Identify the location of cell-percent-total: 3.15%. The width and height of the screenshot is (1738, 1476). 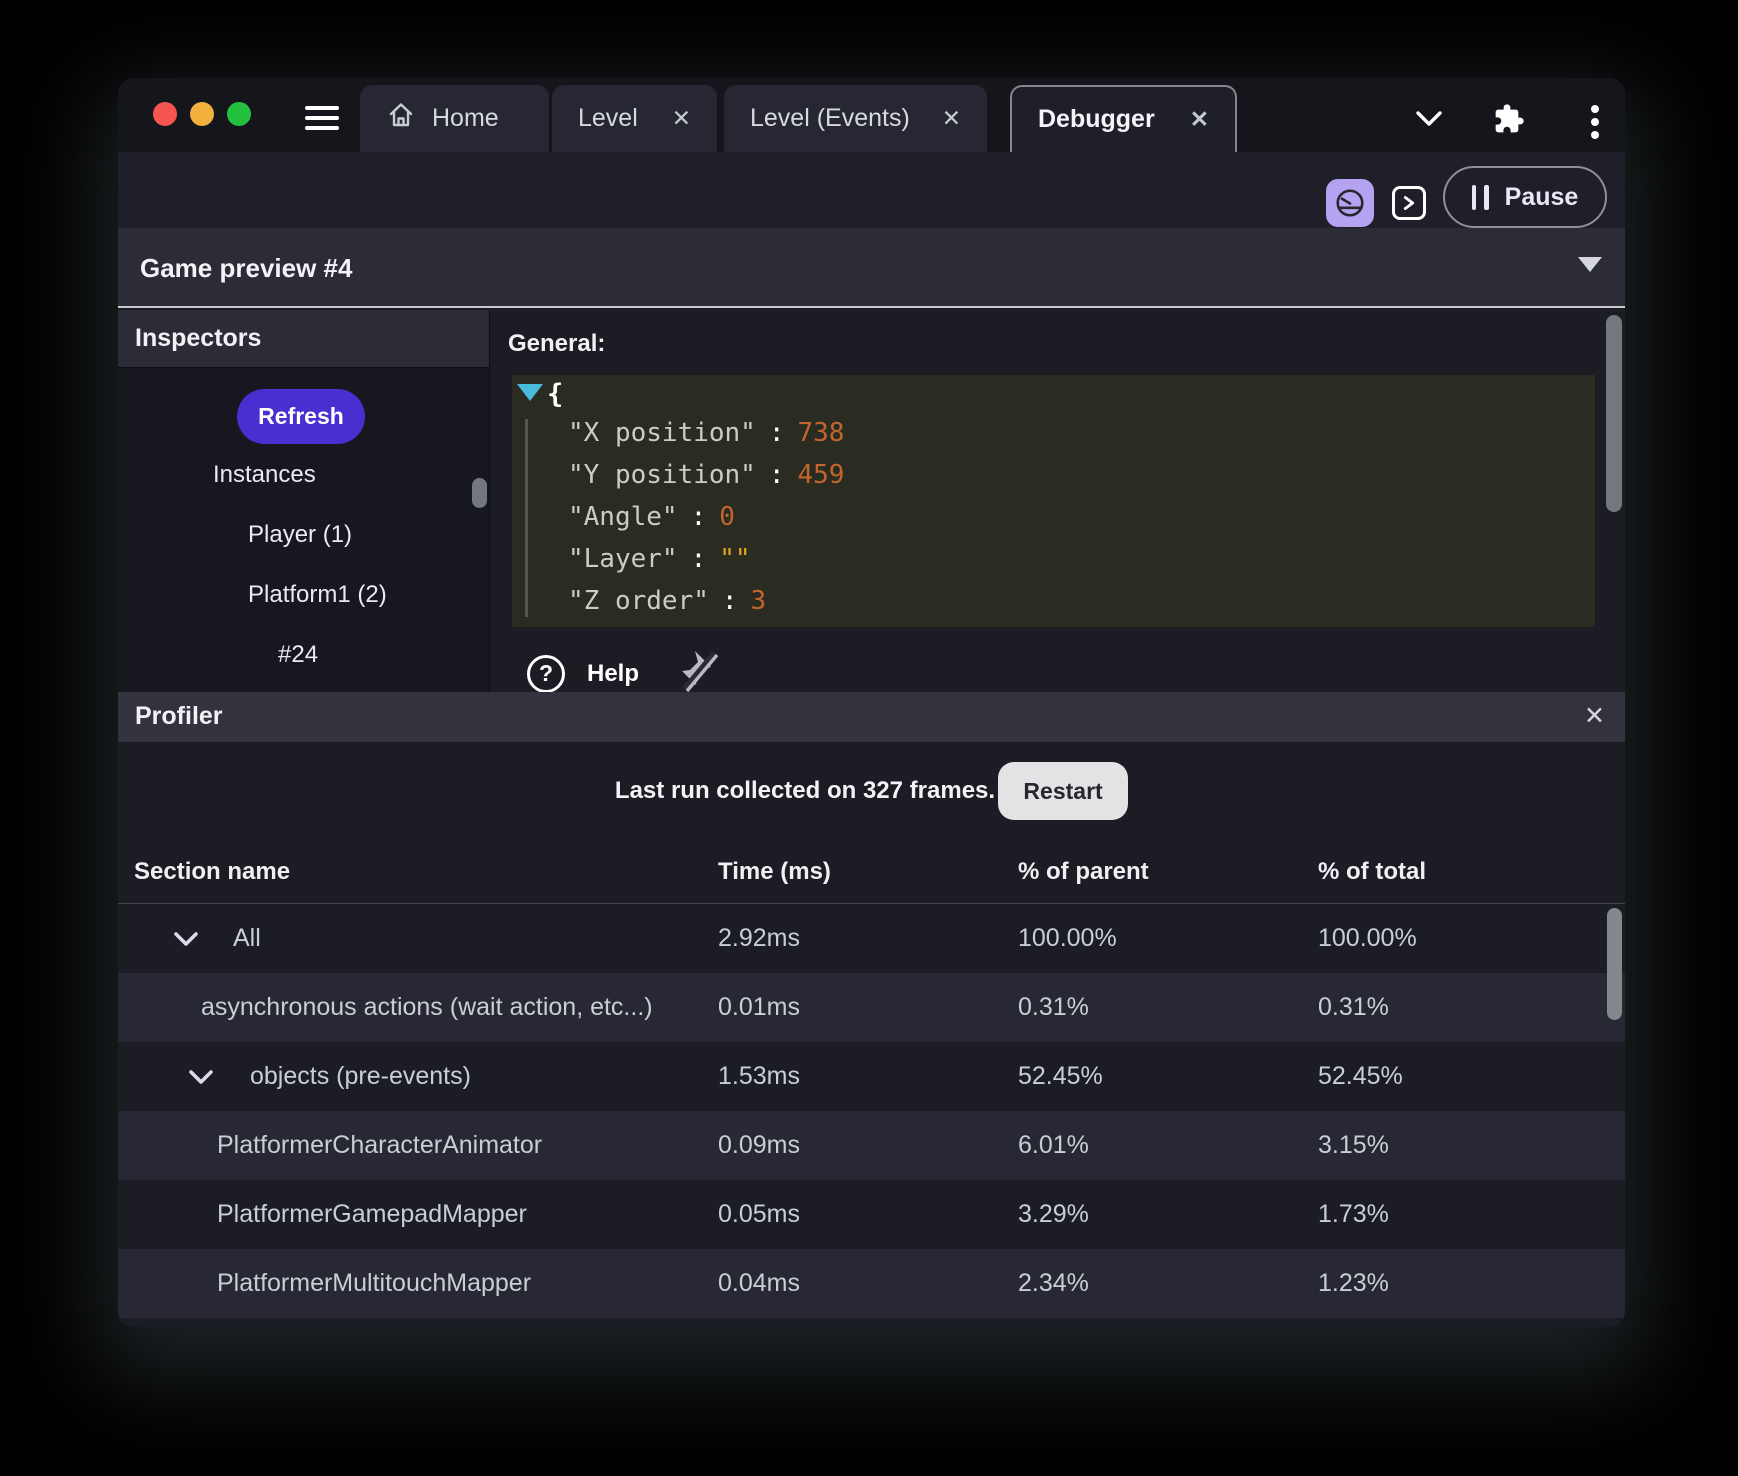
(1353, 1145).